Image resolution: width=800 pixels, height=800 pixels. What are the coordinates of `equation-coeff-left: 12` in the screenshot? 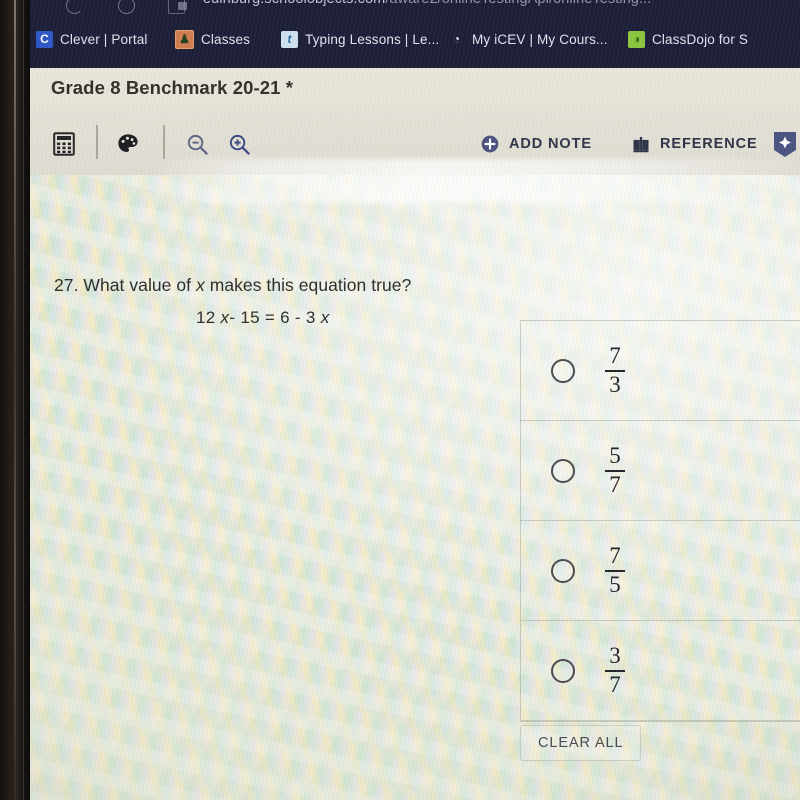 It's located at (206, 317).